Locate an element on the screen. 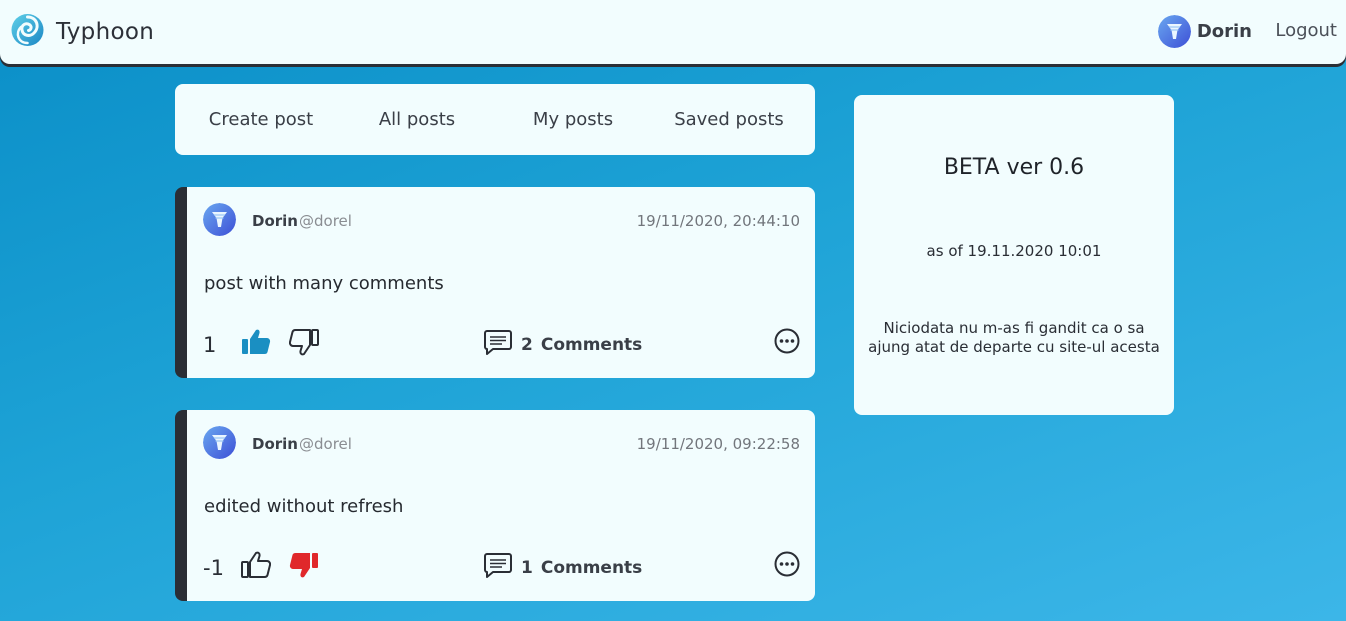  comment-count: 1 is located at coordinates (527, 567).